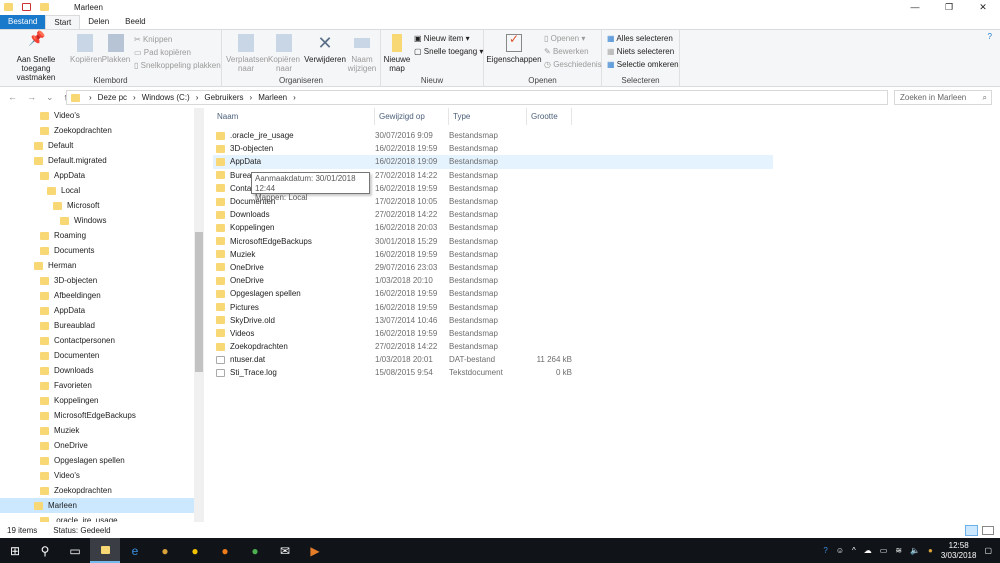 This screenshot has height=563, width=1000. What do you see at coordinates (988, 550) in the screenshot?
I see `action-center-icon: ▢` at bounding box center [988, 550].